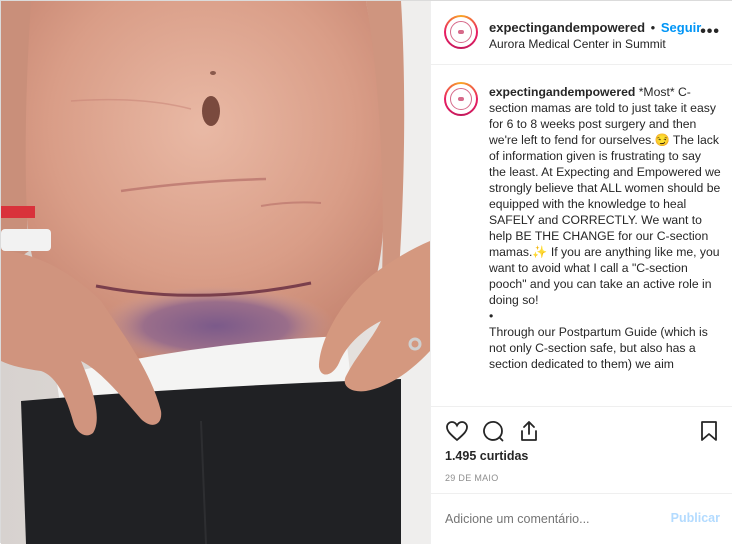 The image size is (732, 544). I want to click on comment-input, so click(555, 519).